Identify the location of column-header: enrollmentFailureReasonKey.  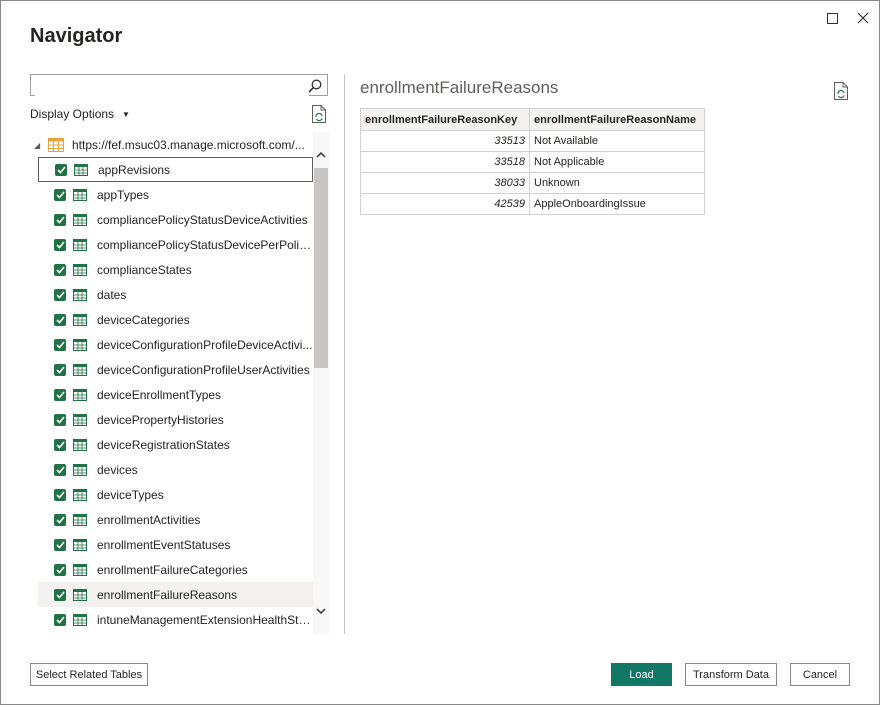
(445, 119).